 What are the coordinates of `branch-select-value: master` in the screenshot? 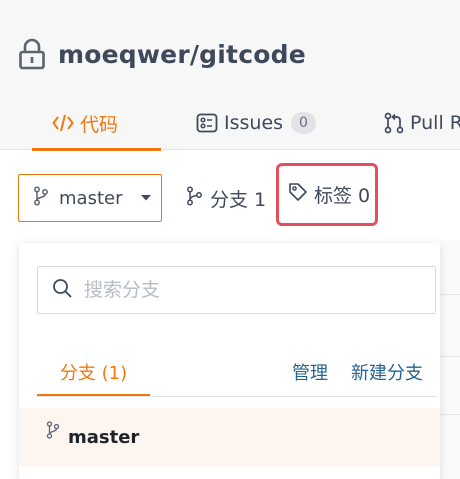 It's located at (91, 198).